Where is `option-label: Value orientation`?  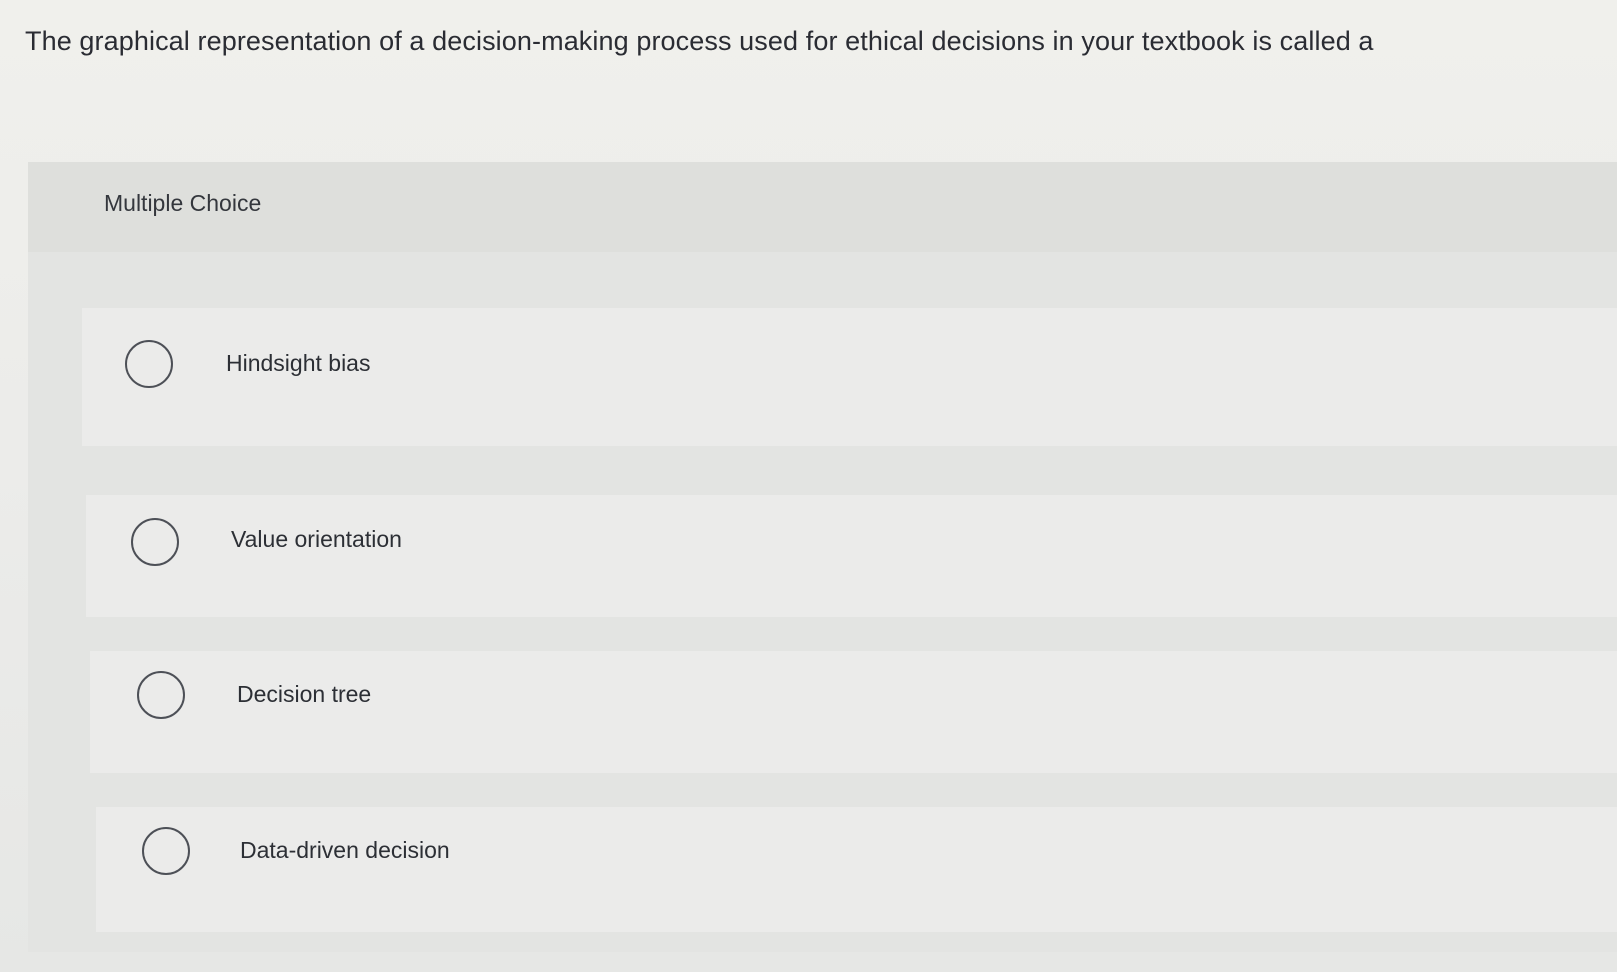 option-label: Value orientation is located at coordinates (316, 539).